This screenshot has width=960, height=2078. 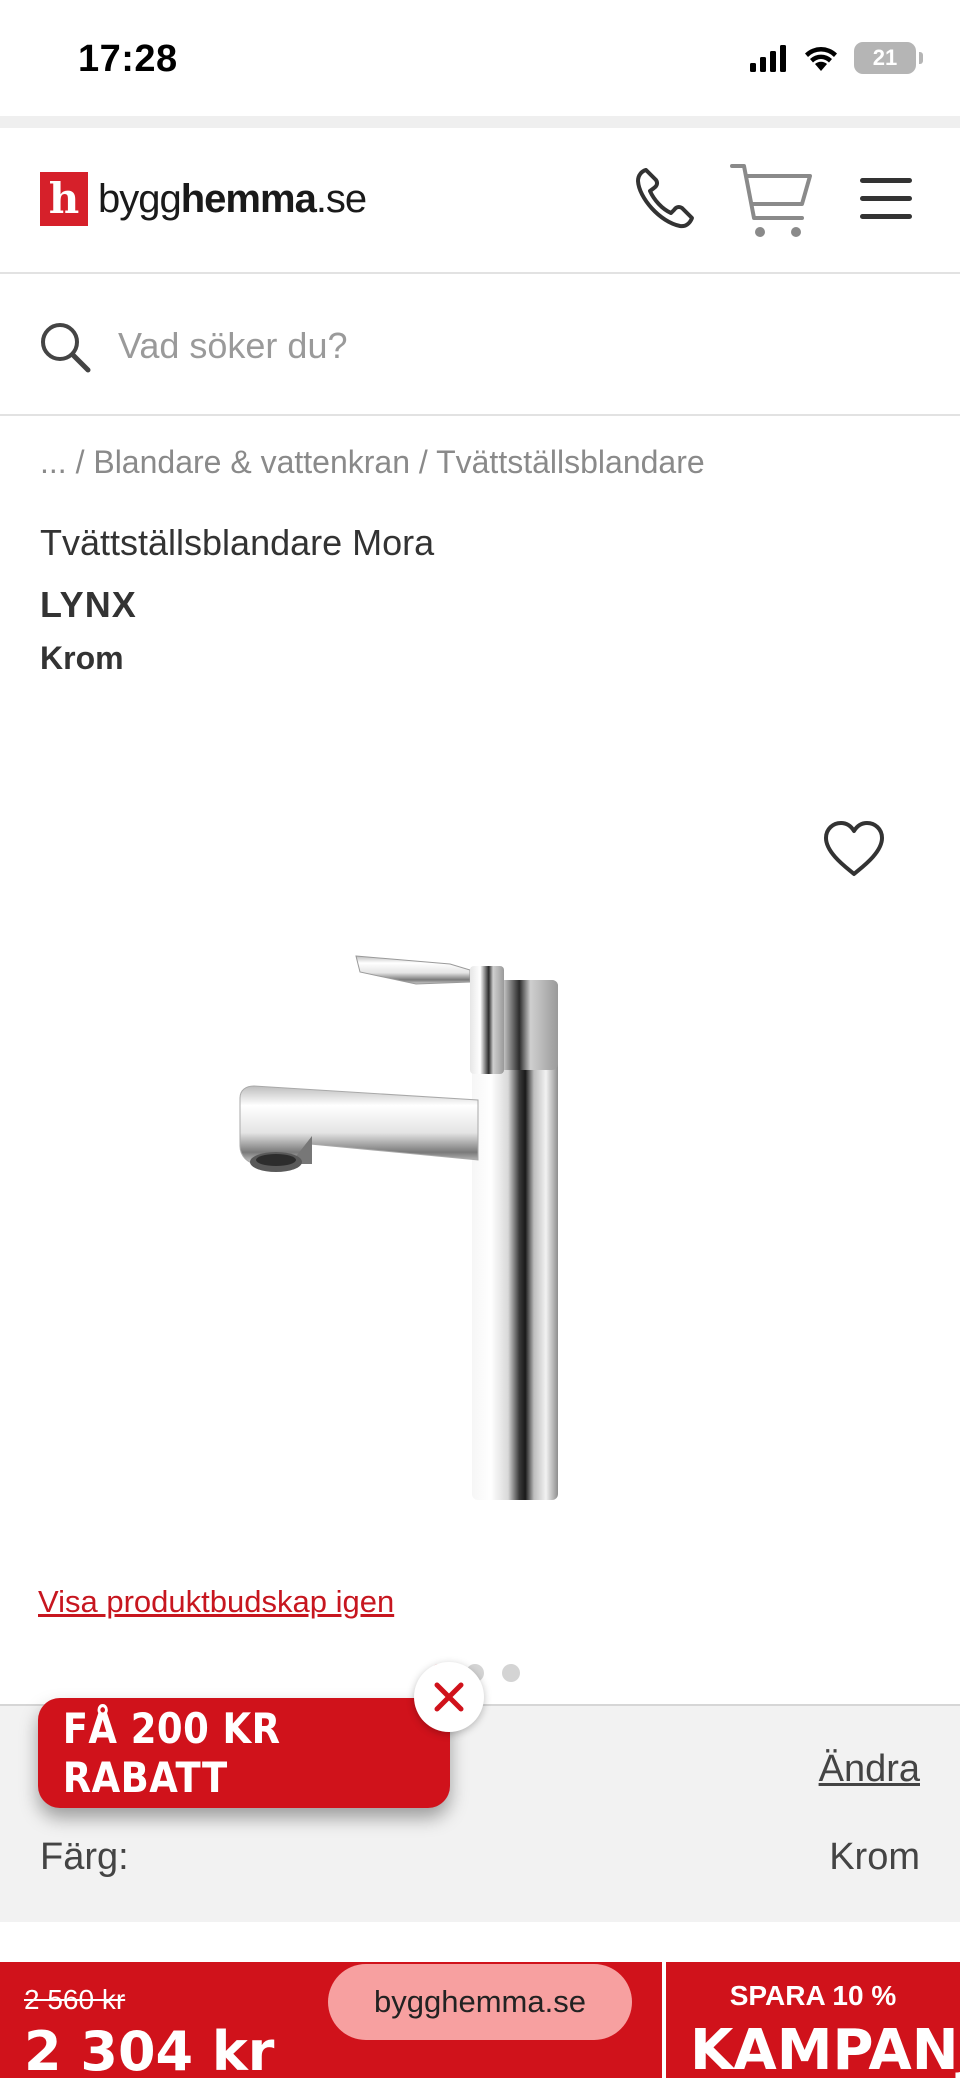 I want to click on current-price: 2 304 kr, so click(x=149, y=2049).